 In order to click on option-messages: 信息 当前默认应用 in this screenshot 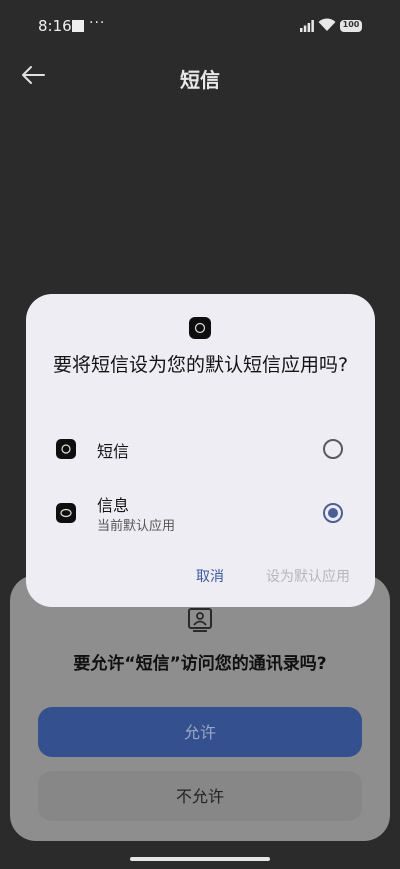, I will do `click(200, 513)`.